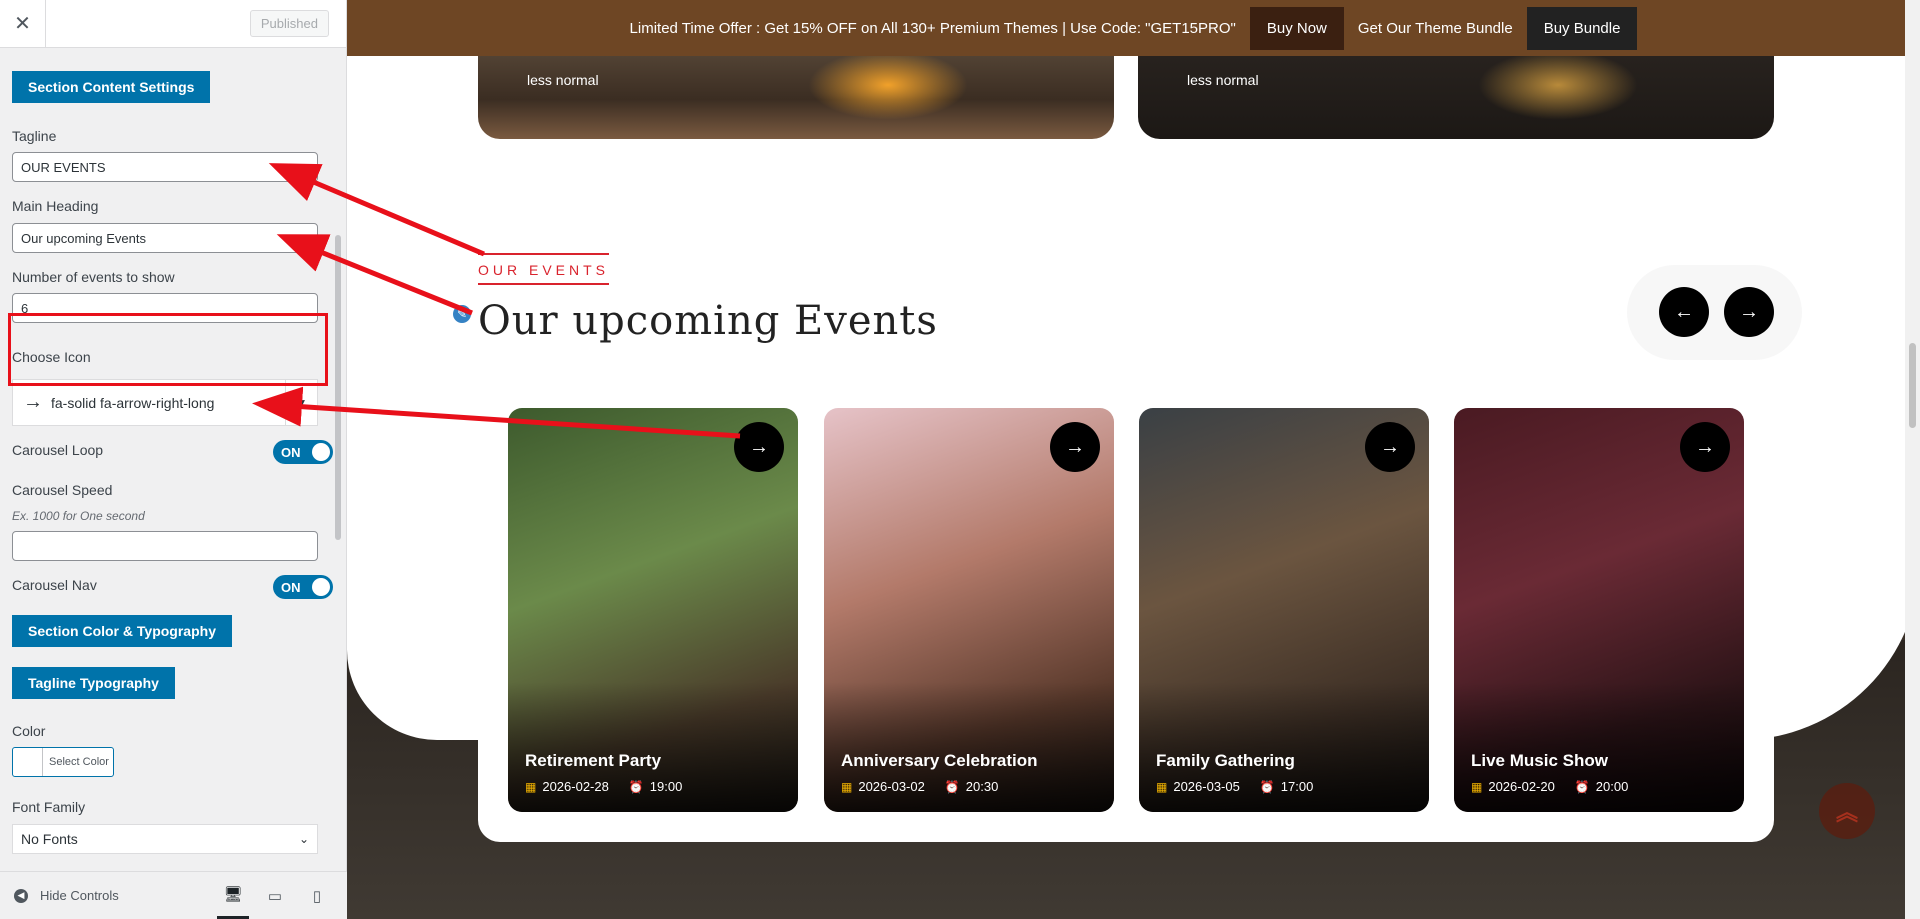 This screenshot has width=1920, height=919. Describe the element at coordinates (93, 683) in the screenshot. I see `tagline-typography-button: Tagline Typography` at that location.